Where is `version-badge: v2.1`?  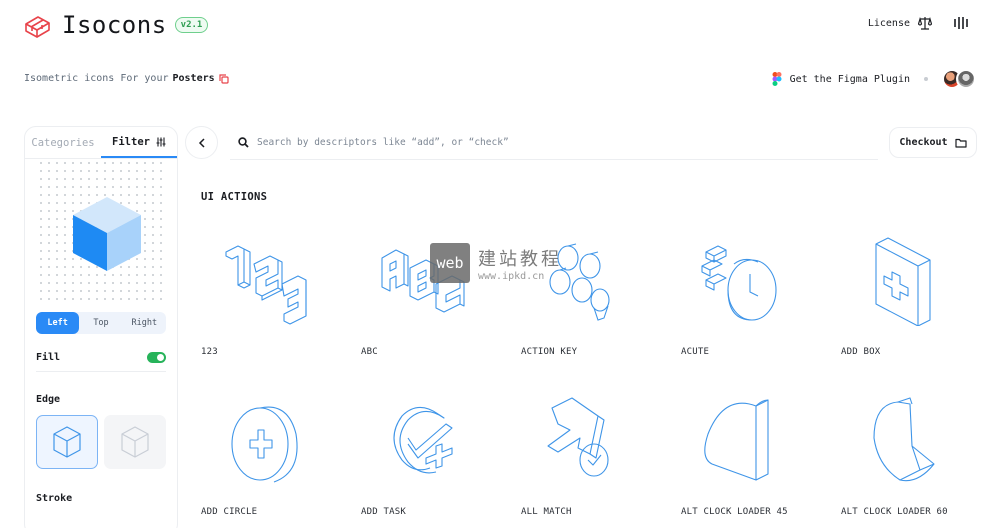
version-badge: v2.1 is located at coordinates (191, 25).